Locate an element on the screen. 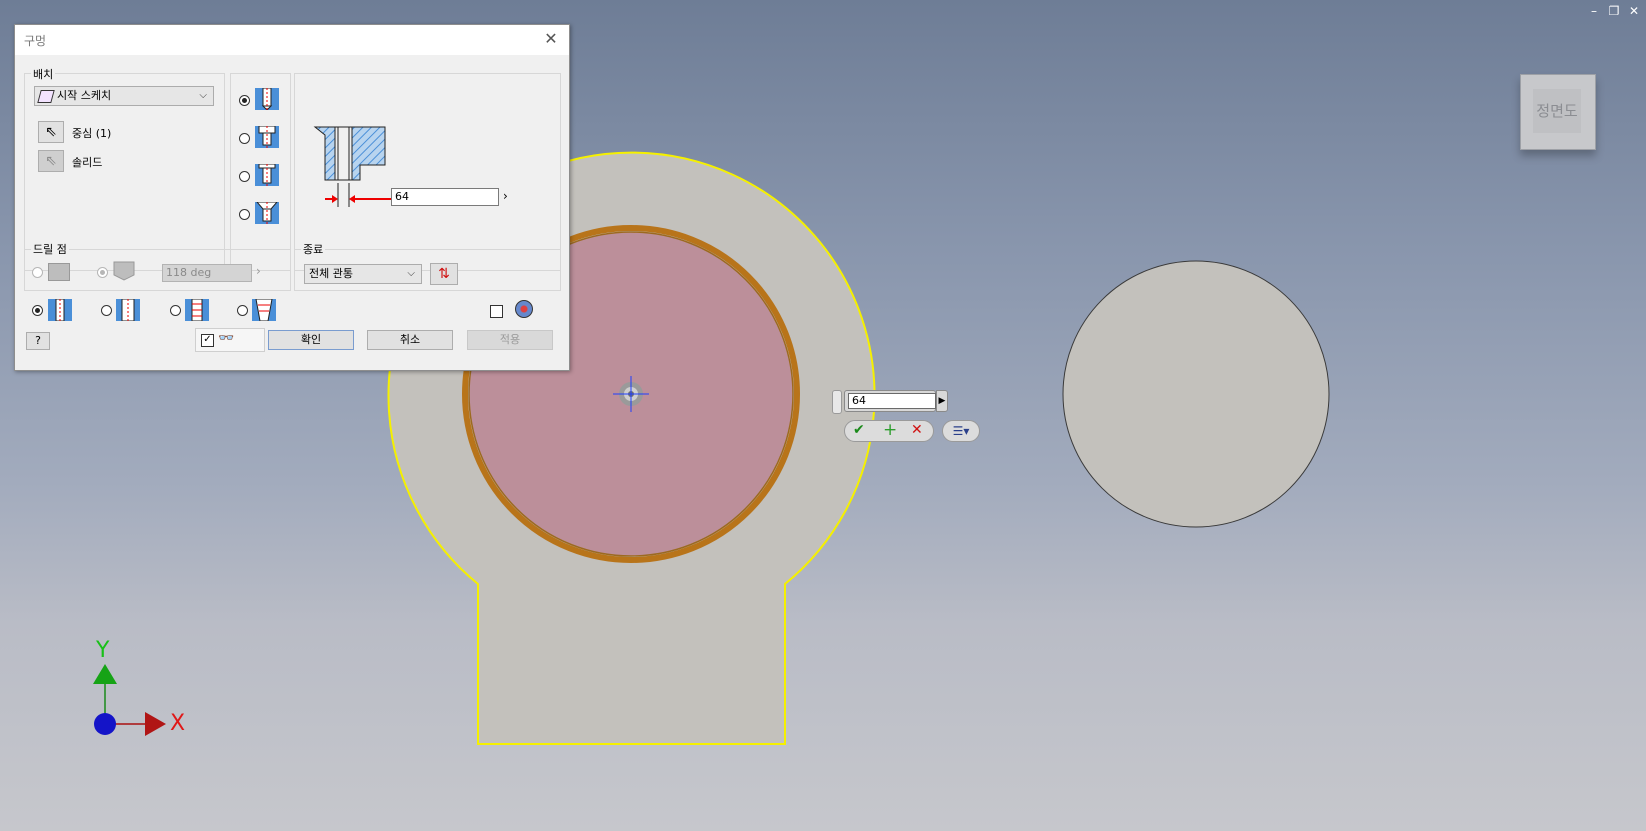 Image resolution: width=1646 pixels, height=831 pixels. preview-toggle: ✓ 👓 is located at coordinates (230, 340).